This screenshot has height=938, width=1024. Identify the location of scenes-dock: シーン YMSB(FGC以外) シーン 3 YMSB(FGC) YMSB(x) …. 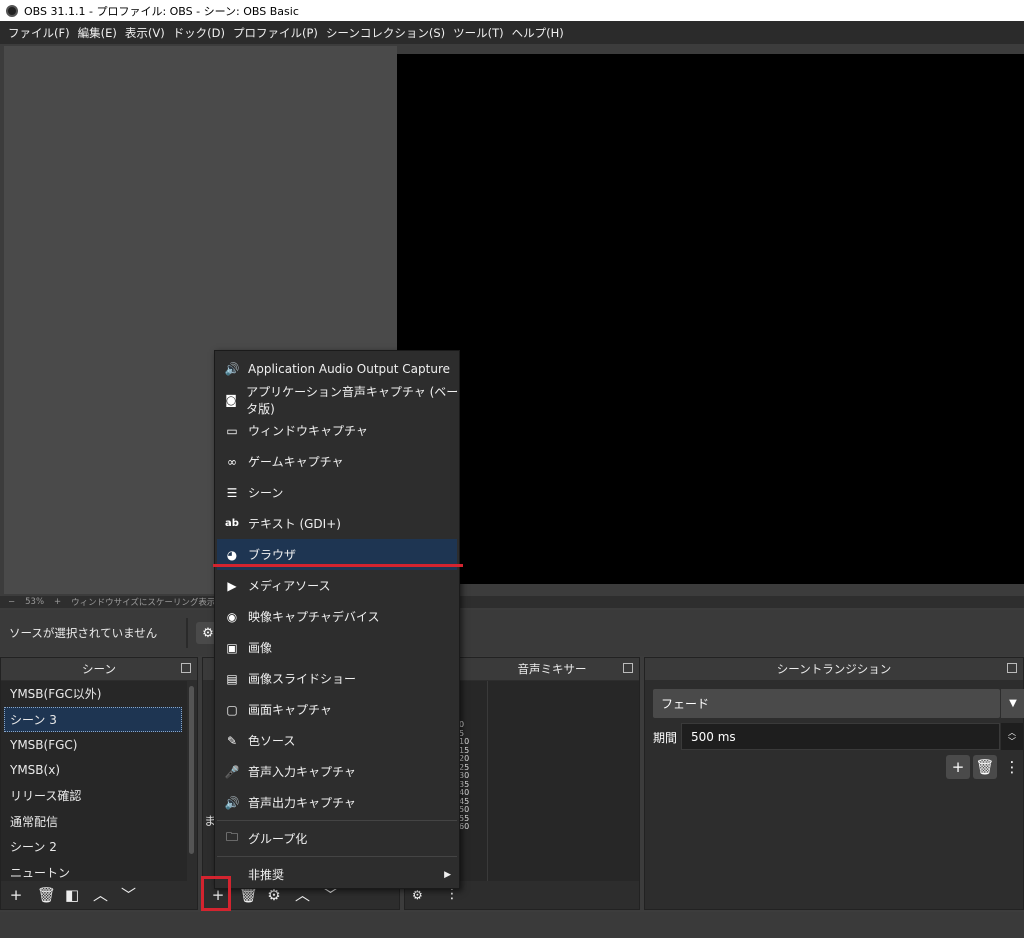
(99, 783).